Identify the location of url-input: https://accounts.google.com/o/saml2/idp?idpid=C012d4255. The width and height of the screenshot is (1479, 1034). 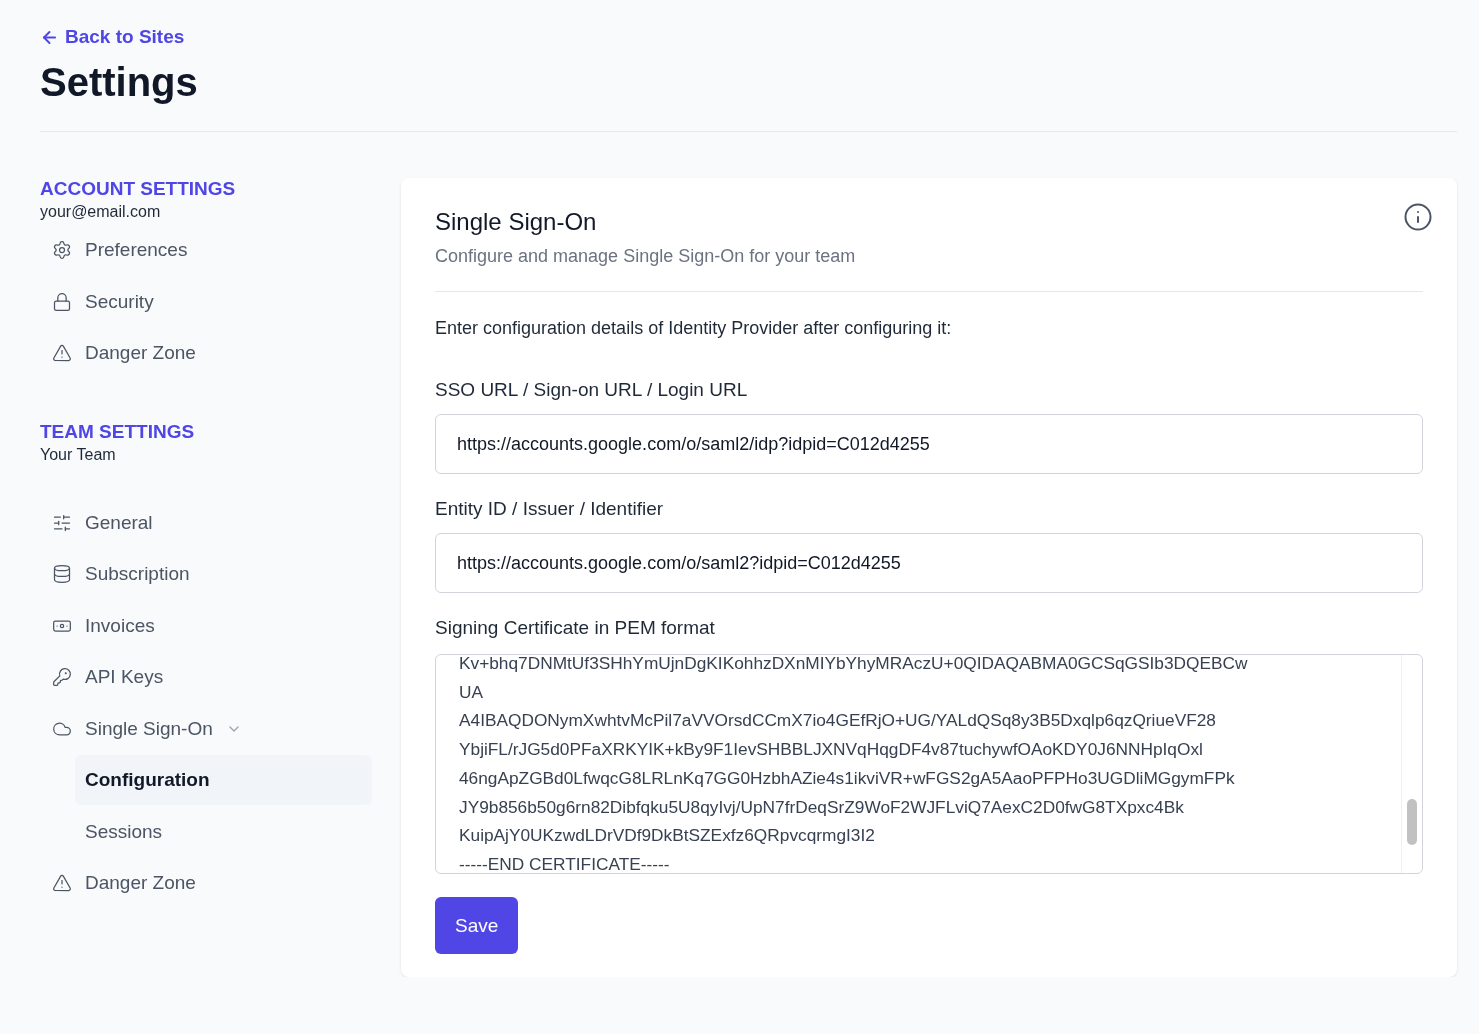
(929, 444).